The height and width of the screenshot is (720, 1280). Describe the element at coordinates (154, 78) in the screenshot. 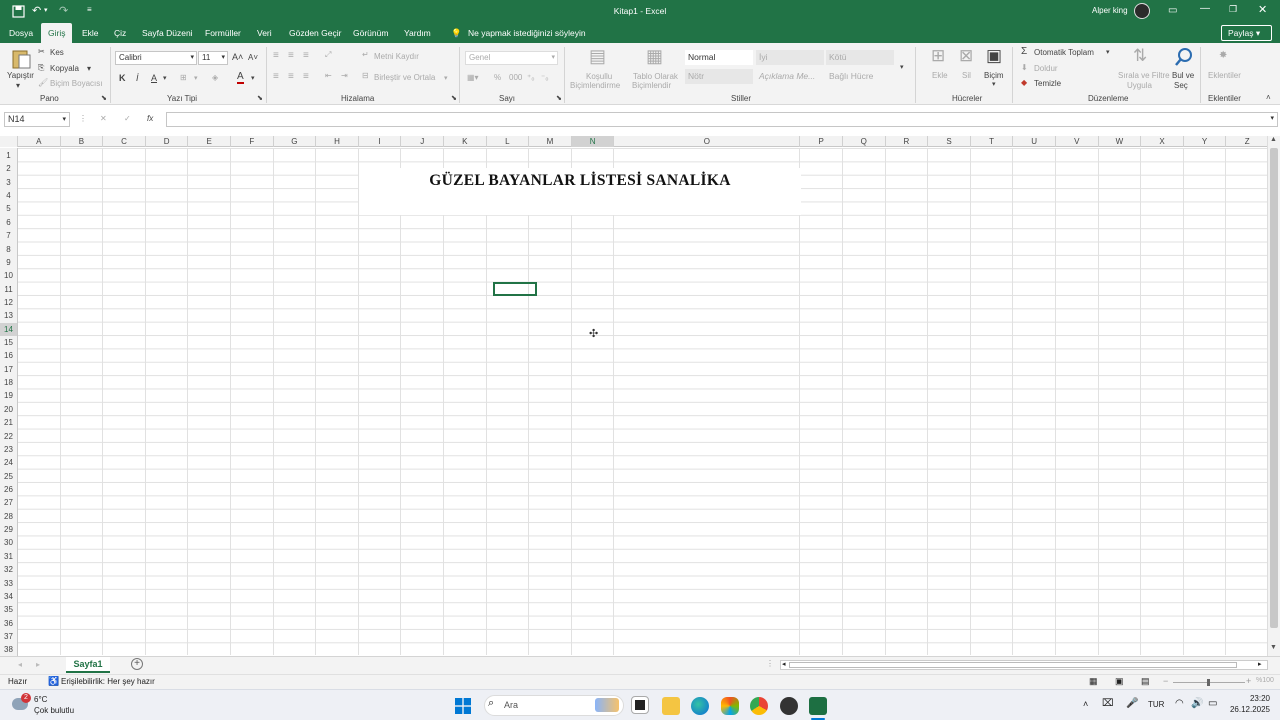

I see `underline-button: A` at that location.